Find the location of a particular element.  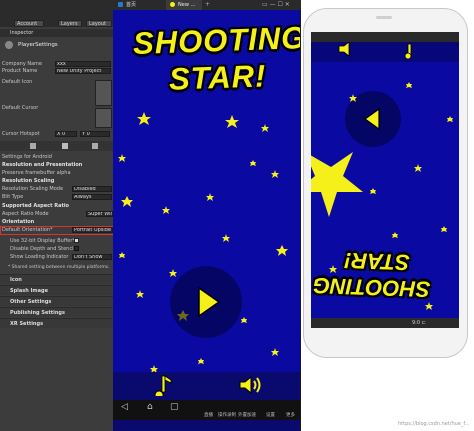

default-icon-slot is located at coordinates (103, 93).